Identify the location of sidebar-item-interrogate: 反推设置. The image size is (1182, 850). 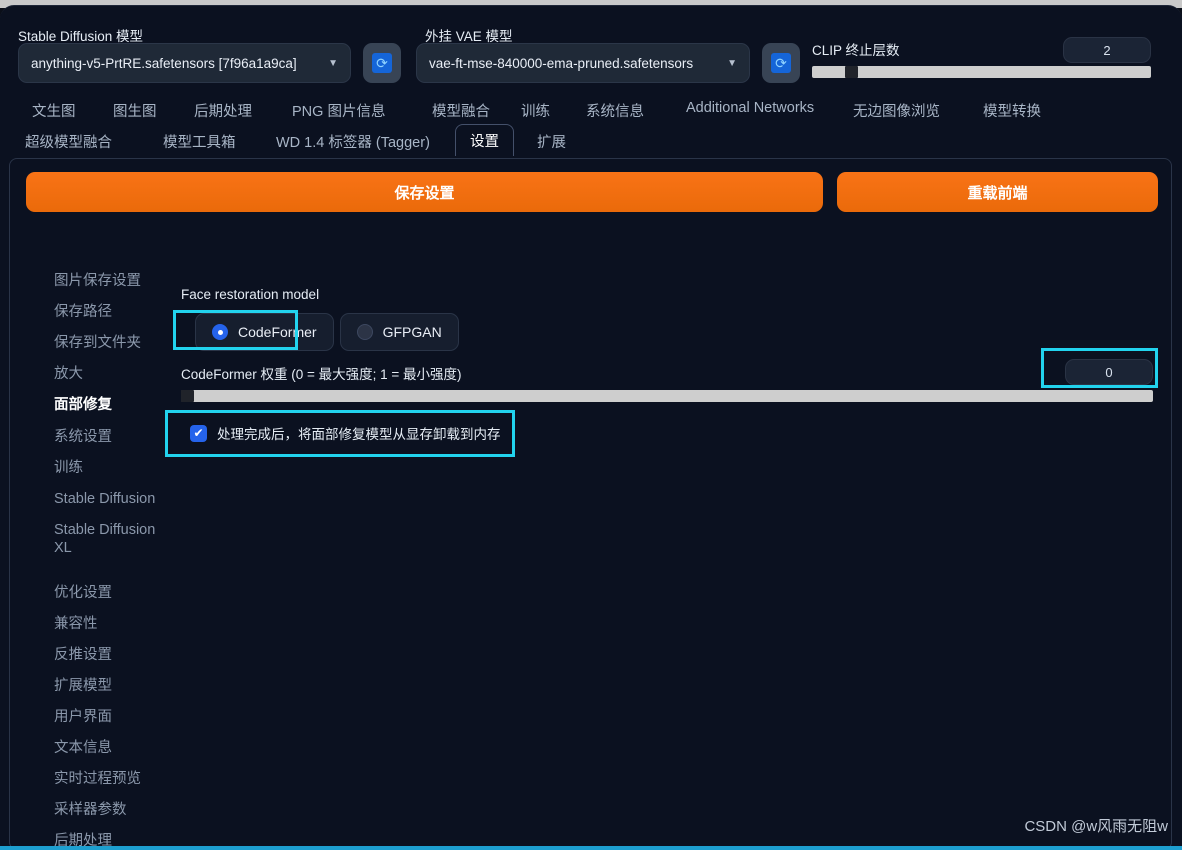
(83, 655).